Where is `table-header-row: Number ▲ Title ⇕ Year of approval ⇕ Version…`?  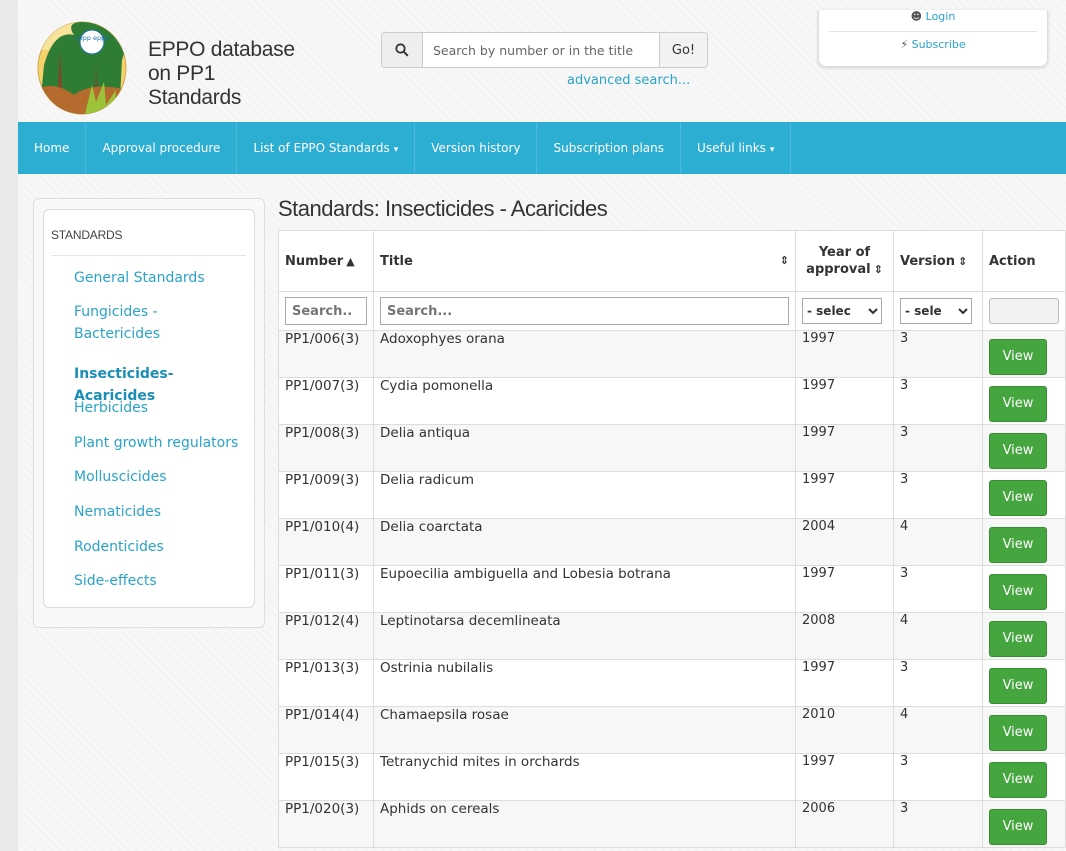
table-header-row: Number ▲ Title ⇕ Year of approval ⇕ Version… is located at coordinates (672, 261).